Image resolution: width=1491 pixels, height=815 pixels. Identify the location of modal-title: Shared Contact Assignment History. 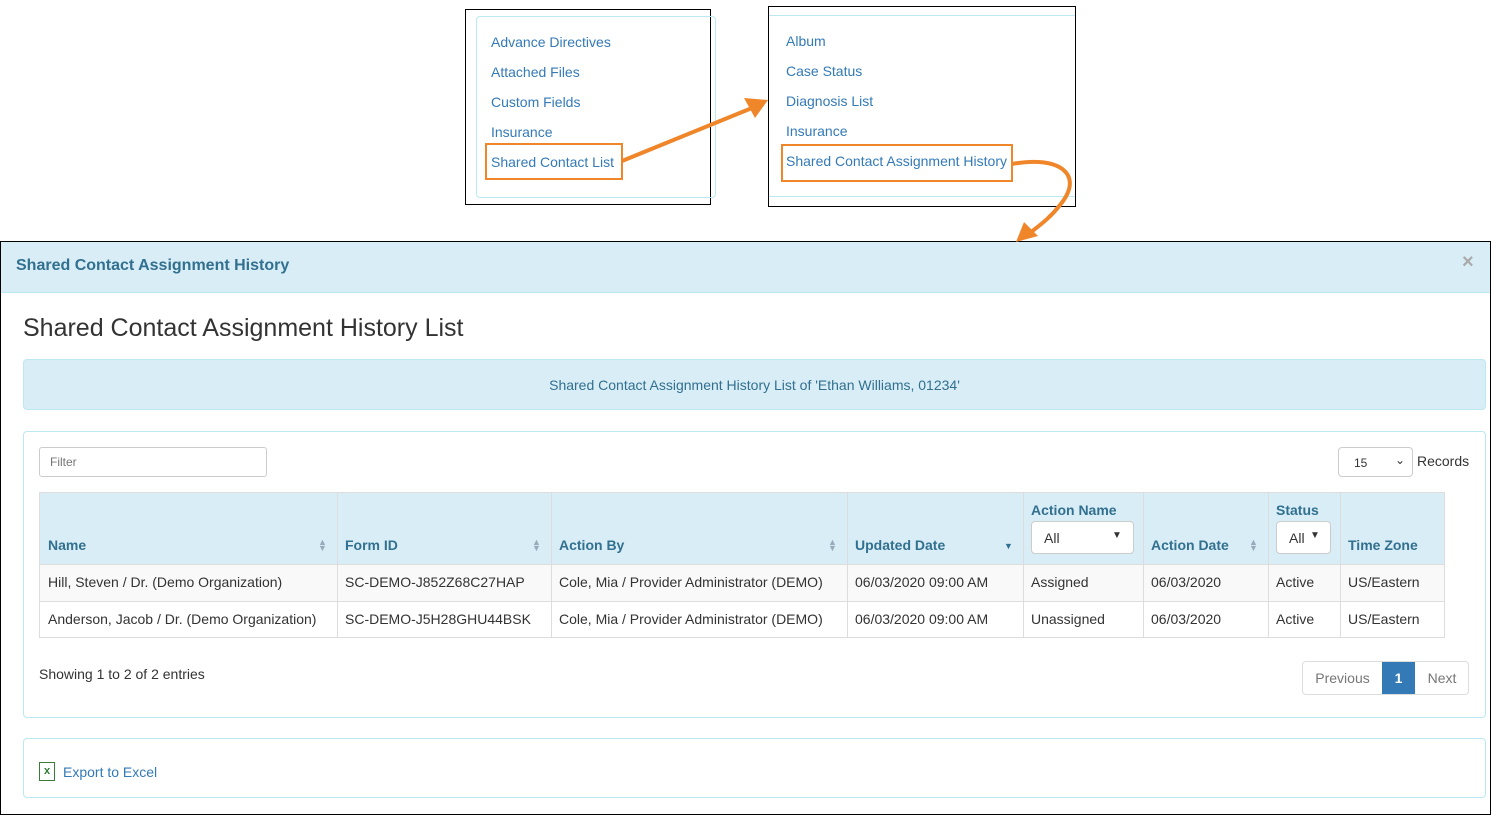
(153, 265).